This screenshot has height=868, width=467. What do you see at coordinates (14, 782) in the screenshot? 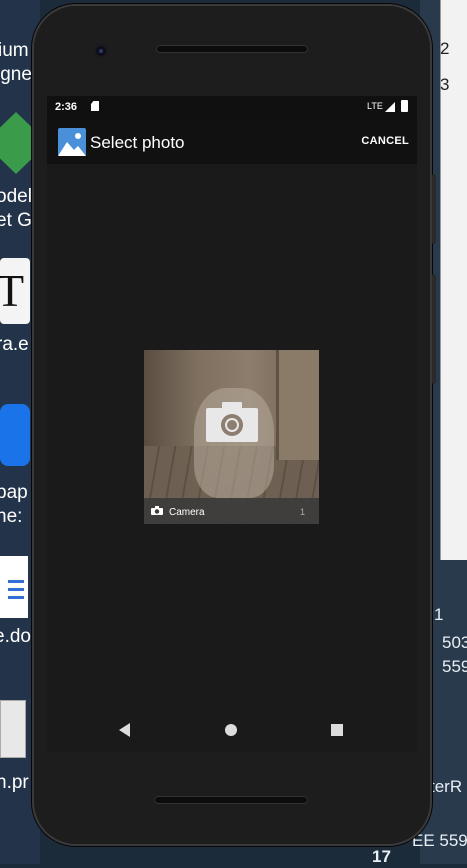
I see `desktop-label: n.pr` at bounding box center [14, 782].